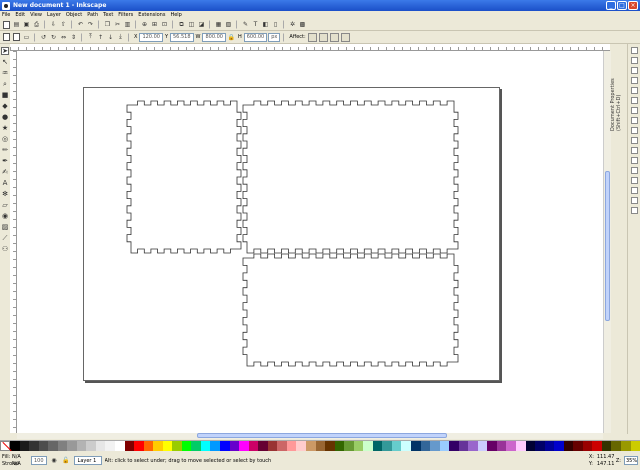 This screenshot has height=470, width=640. I want to click on 3d-box-tool-icon: ◆, so click(5, 106).